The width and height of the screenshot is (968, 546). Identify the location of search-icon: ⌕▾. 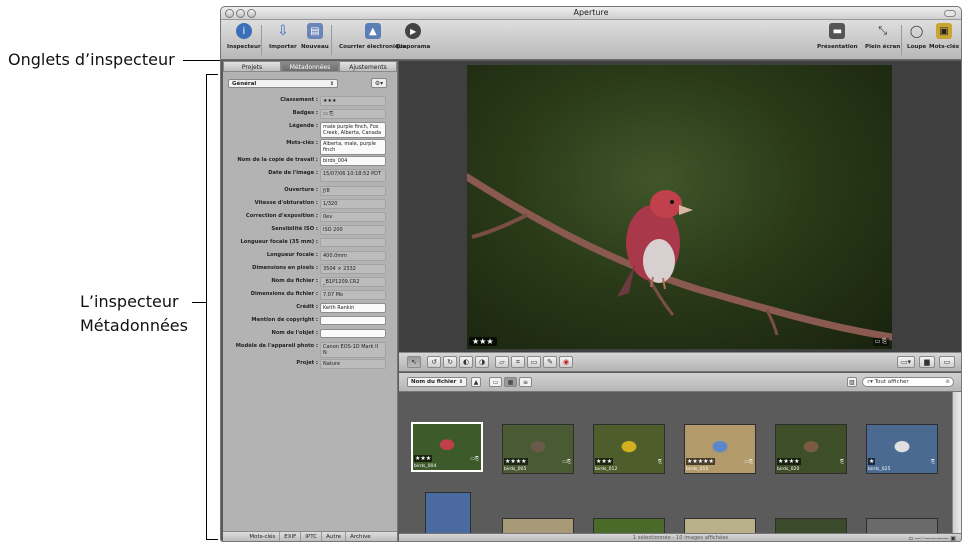
(870, 382).